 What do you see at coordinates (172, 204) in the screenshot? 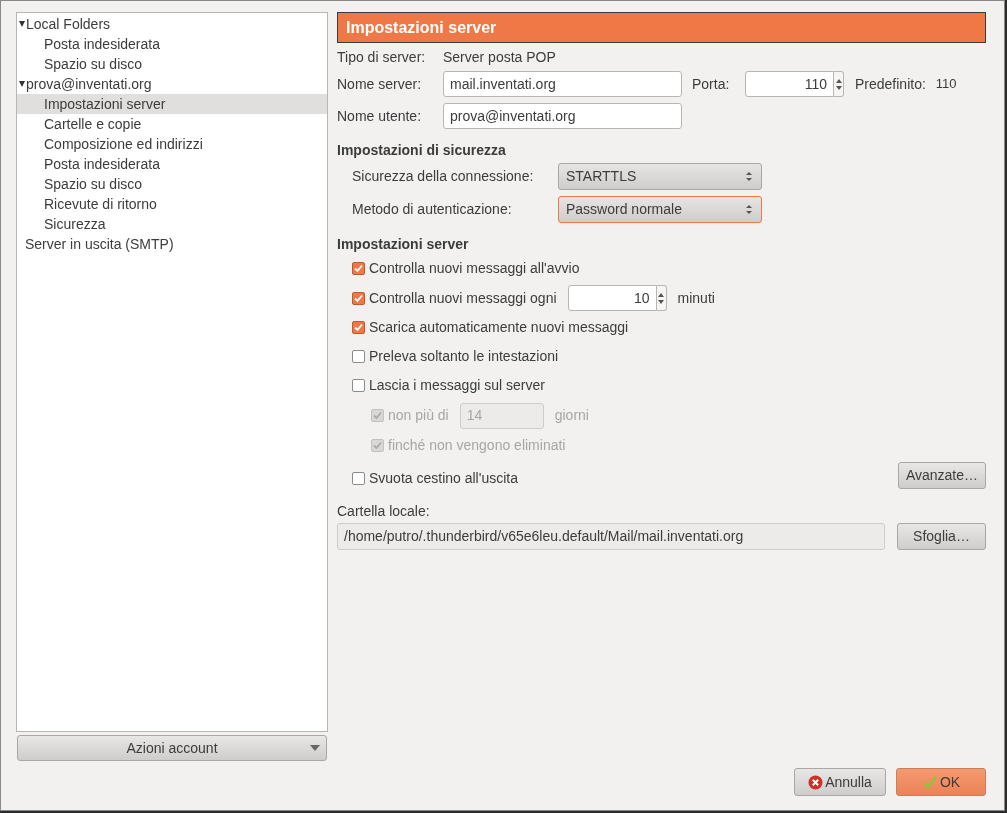
I see `tree-item: Ricevute di ritorno` at bounding box center [172, 204].